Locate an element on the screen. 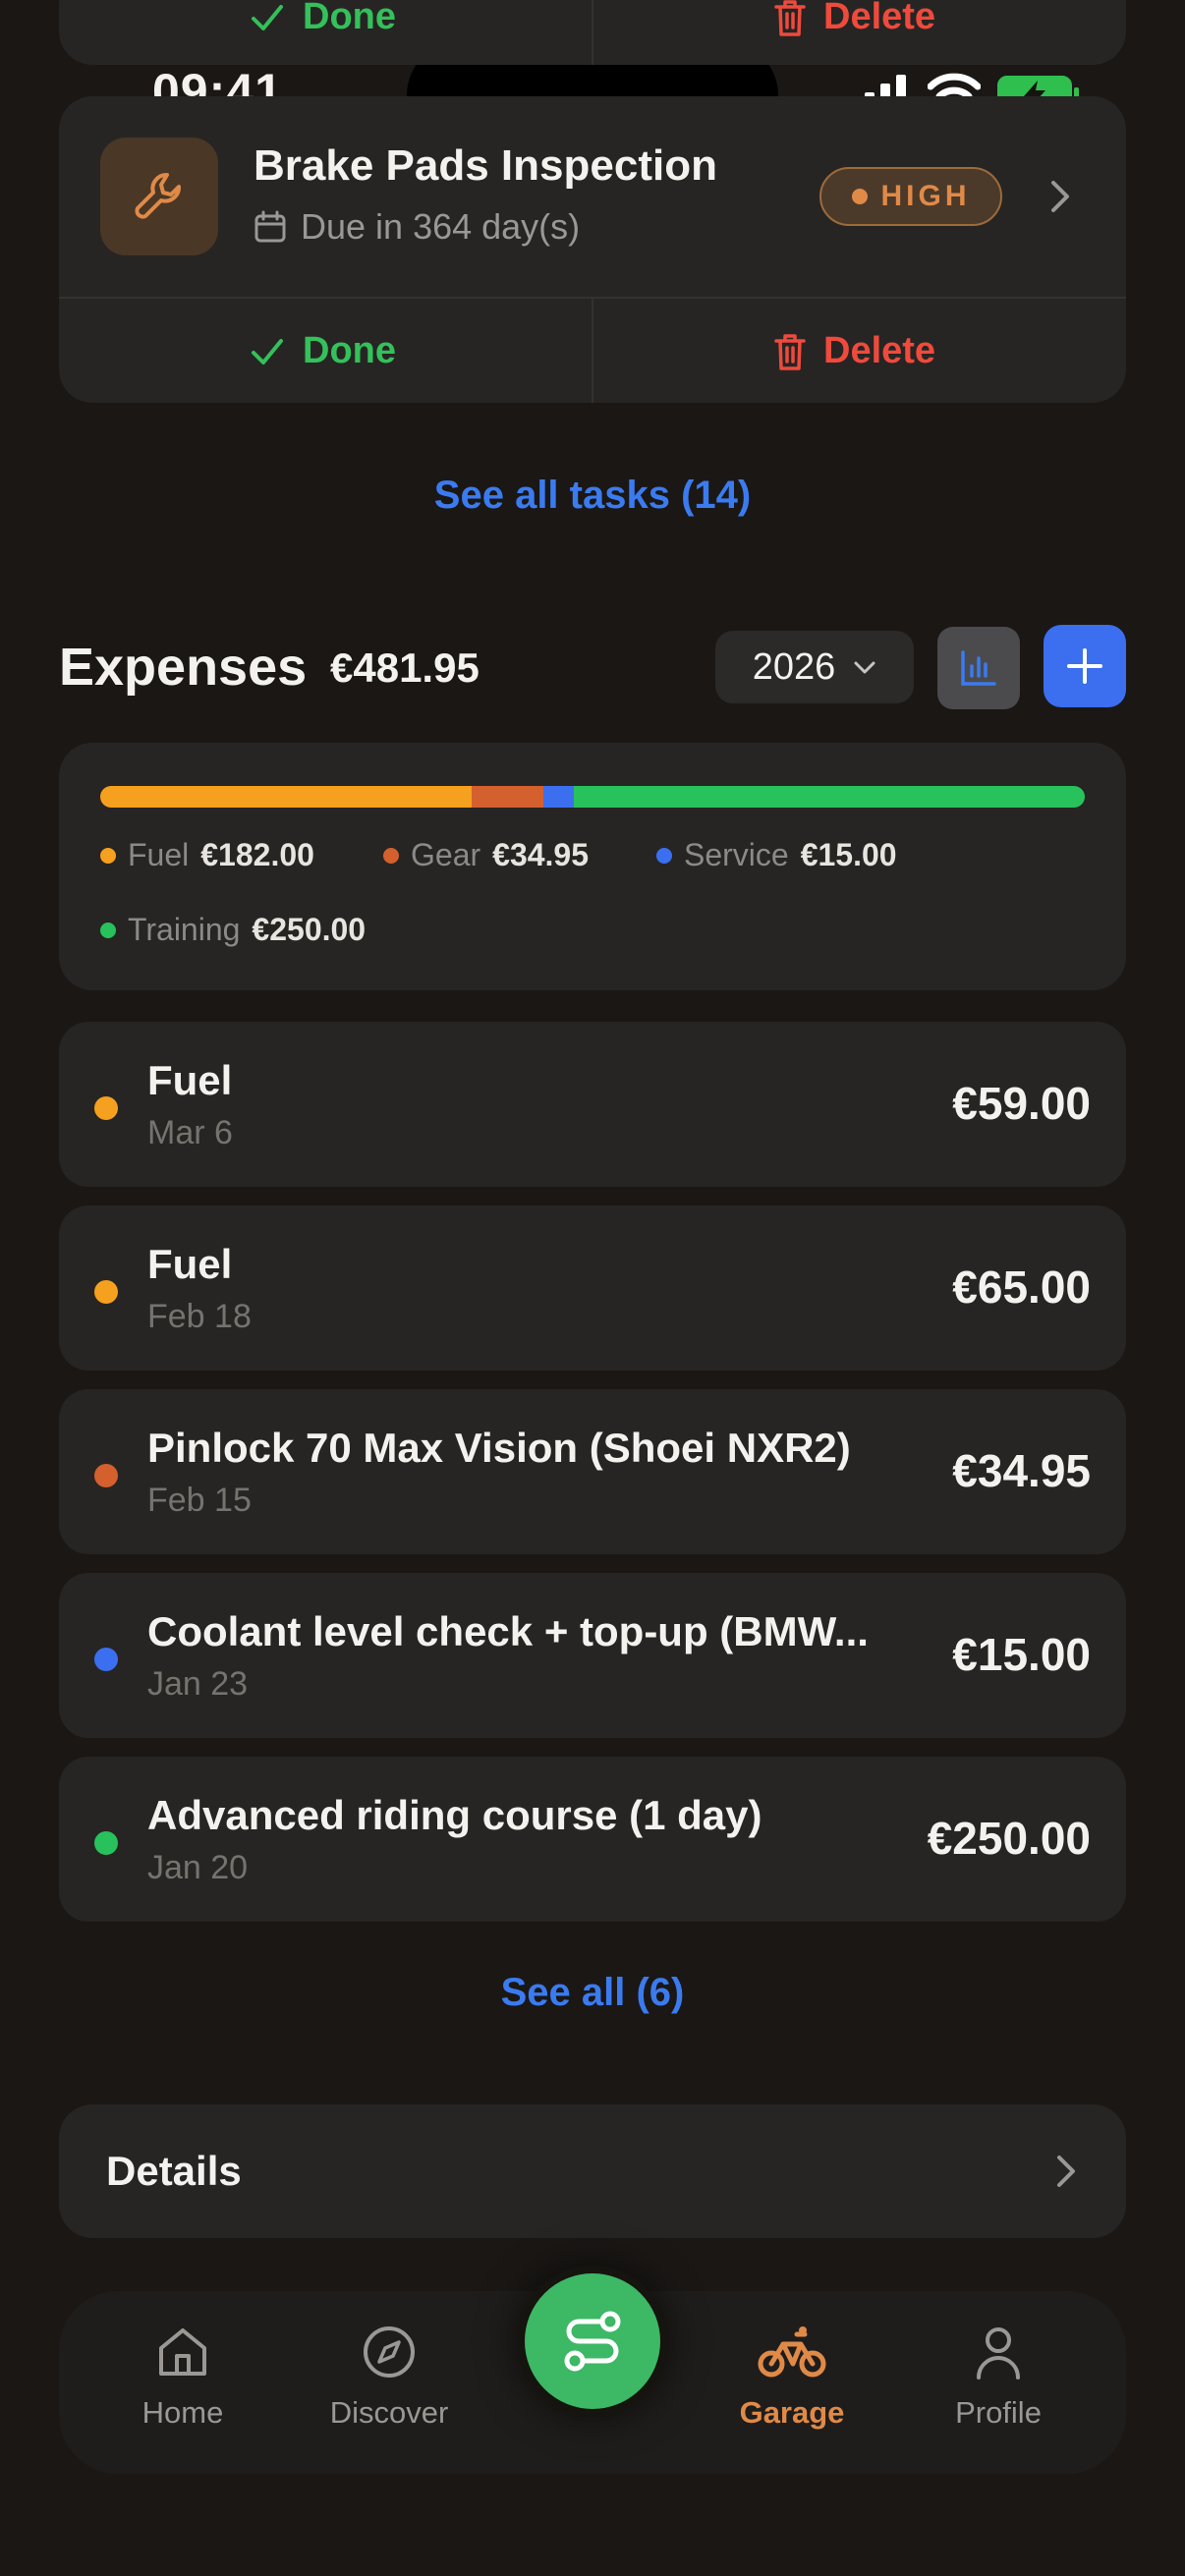  priority-badge: HIGH is located at coordinates (911, 196).